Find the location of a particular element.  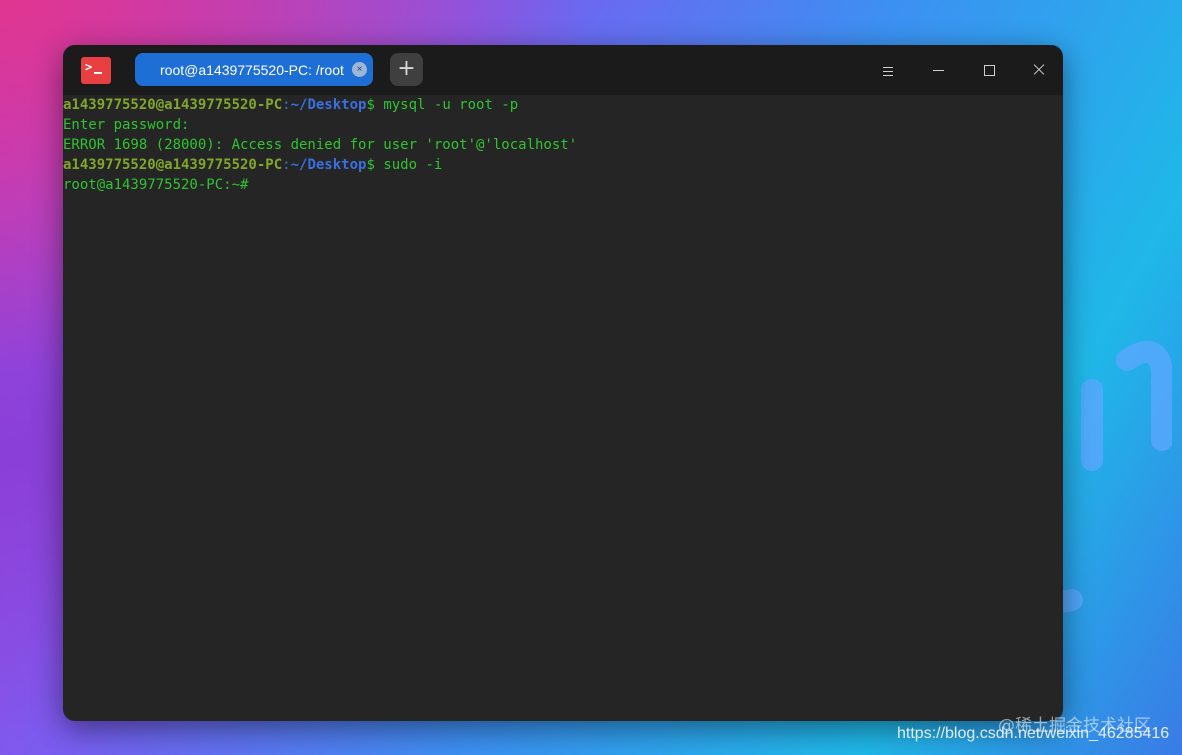

tab-close-icon: × is located at coordinates (359, 69).